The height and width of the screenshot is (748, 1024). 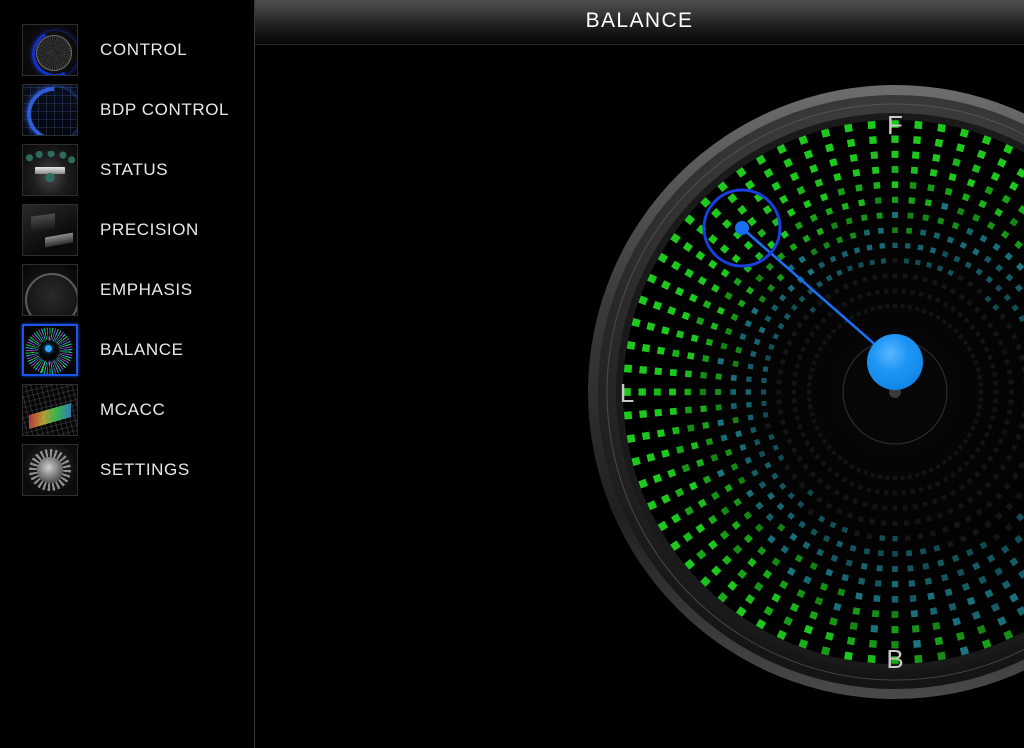 I want to click on sidebar-item-emphasis: EMPHASIS, so click(x=127, y=290).